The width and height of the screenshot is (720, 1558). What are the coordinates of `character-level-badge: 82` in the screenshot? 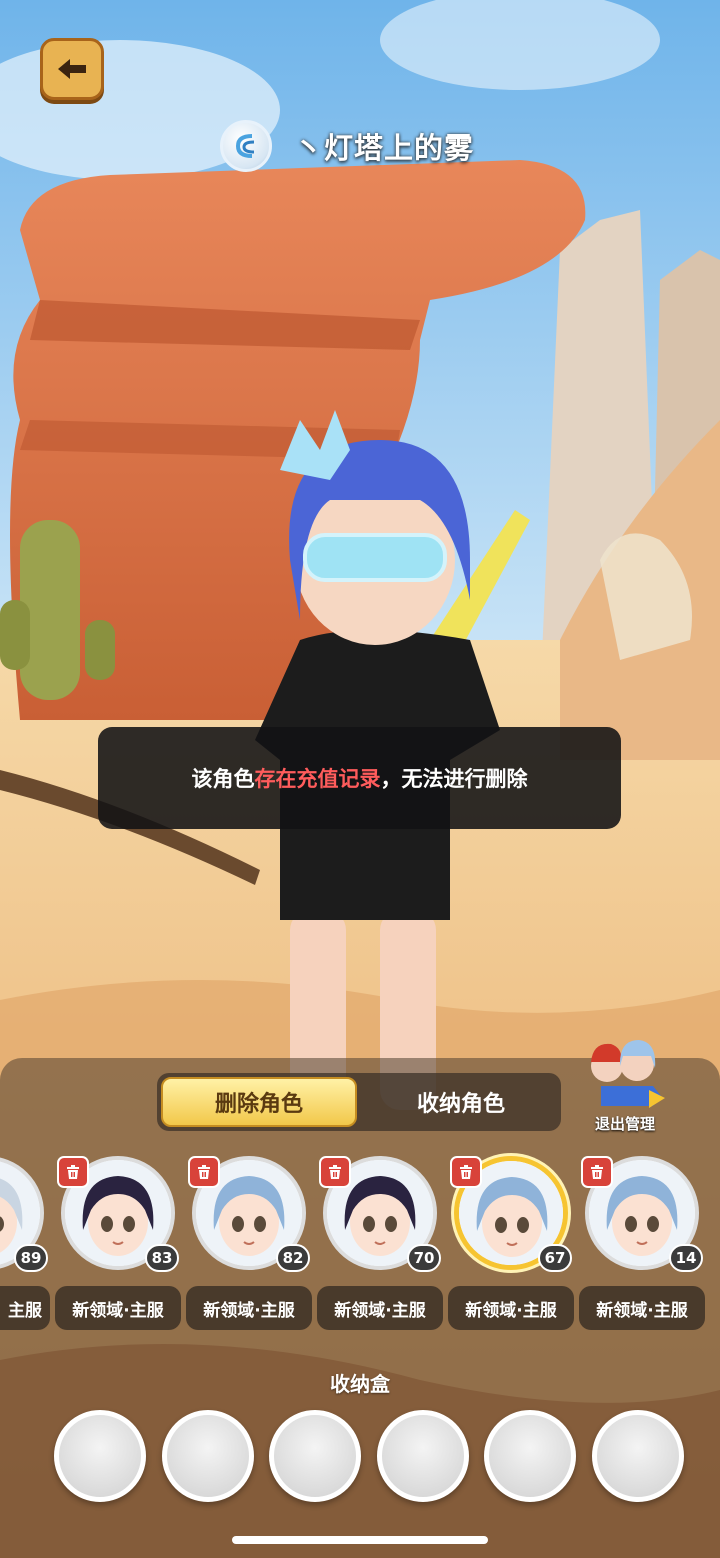 It's located at (293, 1258).